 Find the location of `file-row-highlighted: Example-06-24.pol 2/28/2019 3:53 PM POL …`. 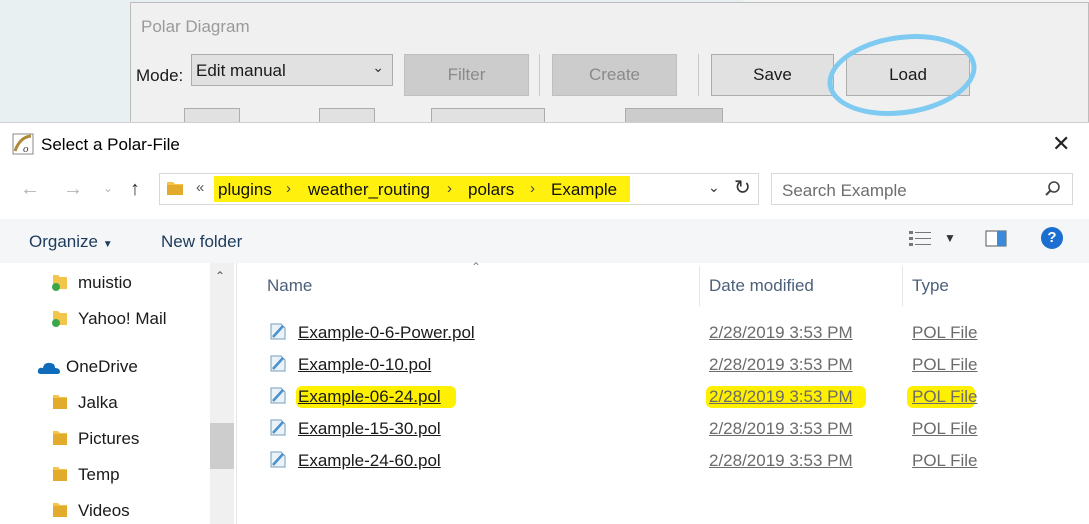

file-row-highlighted: Example-06-24.pol 2/28/2019 3:53 PM POL … is located at coordinates (642, 397).